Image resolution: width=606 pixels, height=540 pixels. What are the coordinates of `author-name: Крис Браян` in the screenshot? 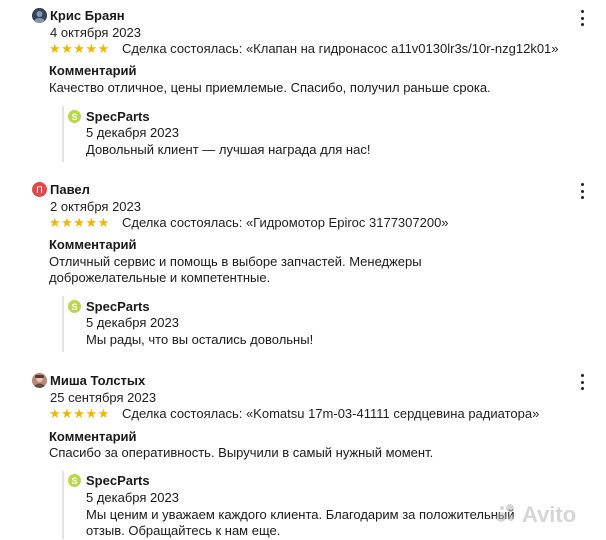 It's located at (87, 15).